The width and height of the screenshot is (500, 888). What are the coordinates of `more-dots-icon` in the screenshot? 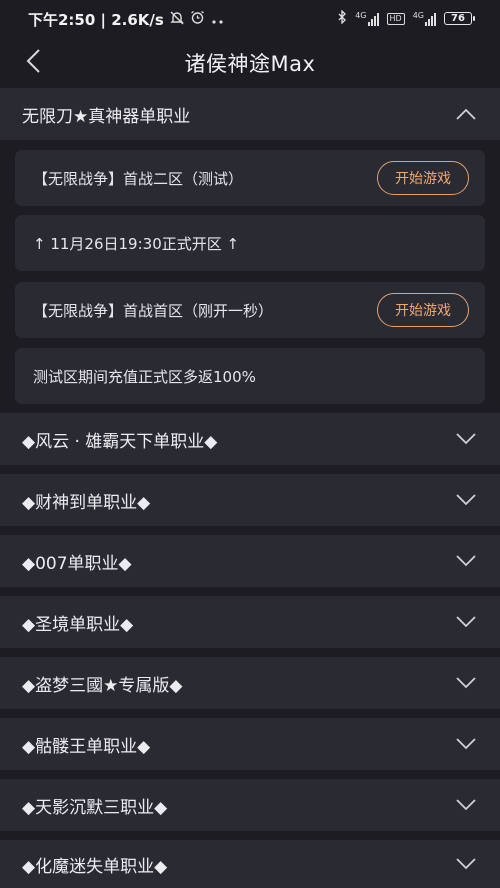 It's located at (218, 20).